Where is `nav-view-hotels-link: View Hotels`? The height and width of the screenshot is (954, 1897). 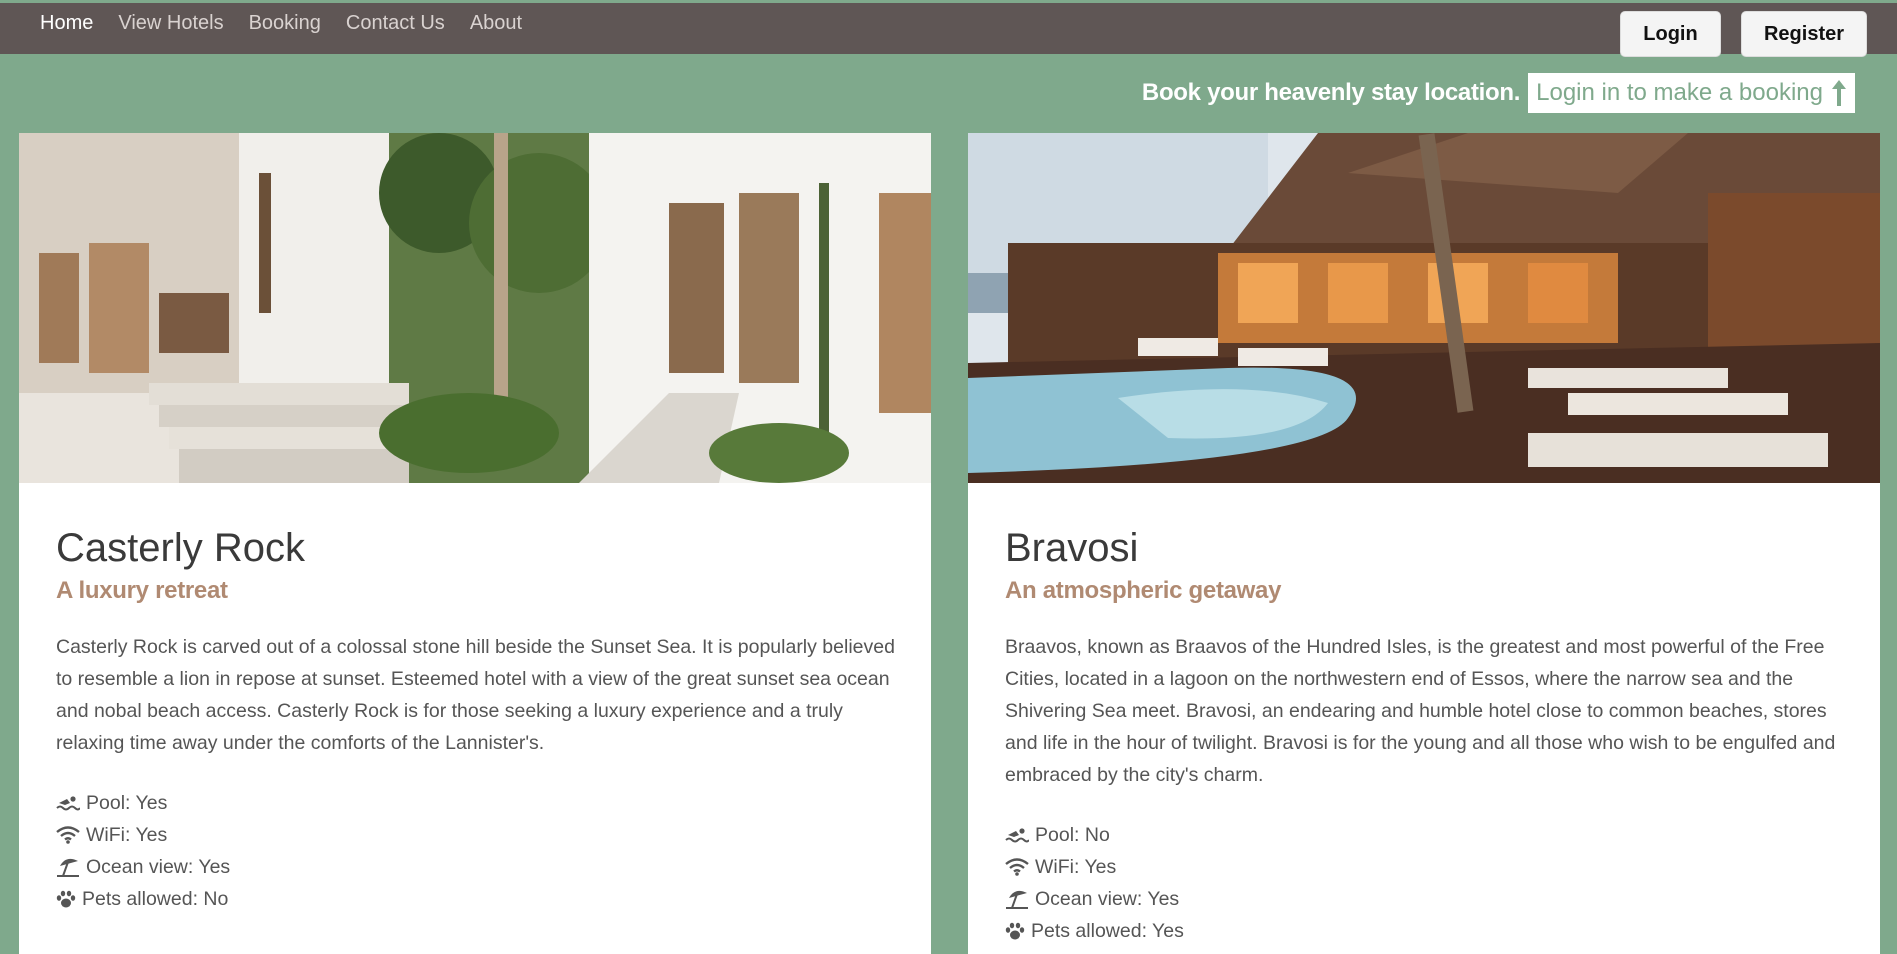 nav-view-hotels-link: View Hotels is located at coordinates (170, 23).